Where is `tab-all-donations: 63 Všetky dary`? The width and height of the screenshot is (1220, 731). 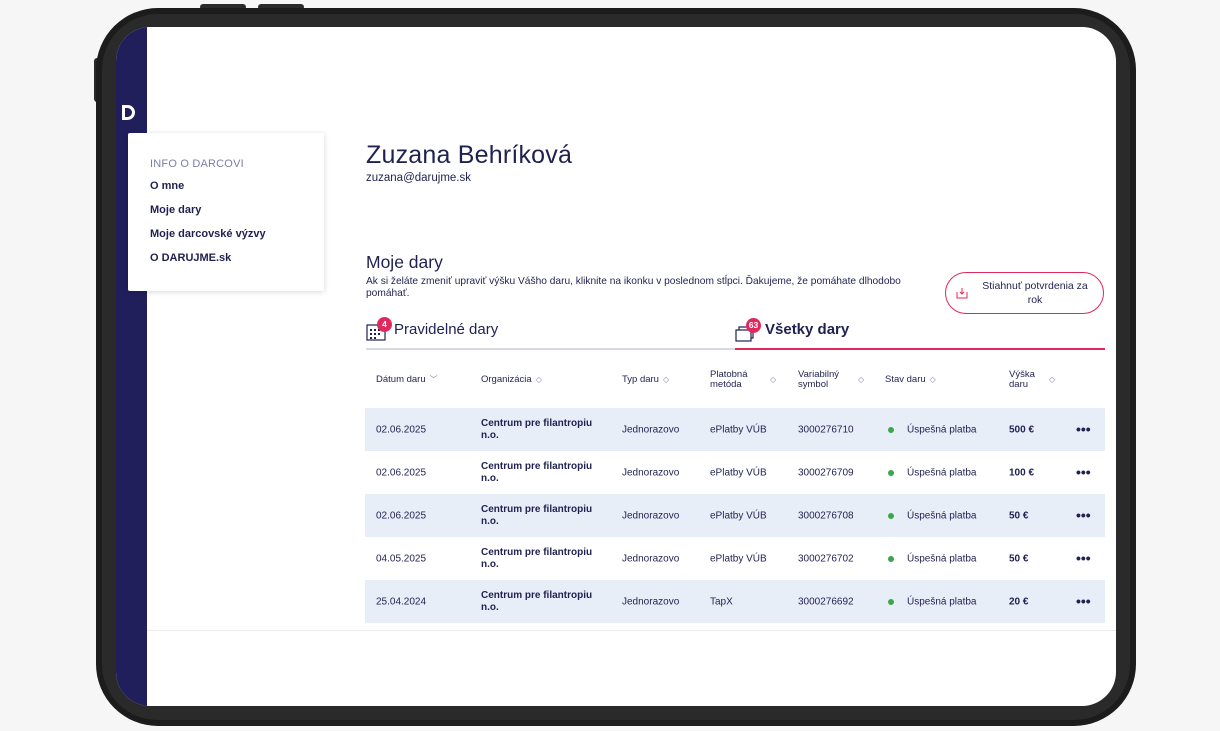
tab-all-donations: 63 Všetky dary is located at coordinates (915, 332).